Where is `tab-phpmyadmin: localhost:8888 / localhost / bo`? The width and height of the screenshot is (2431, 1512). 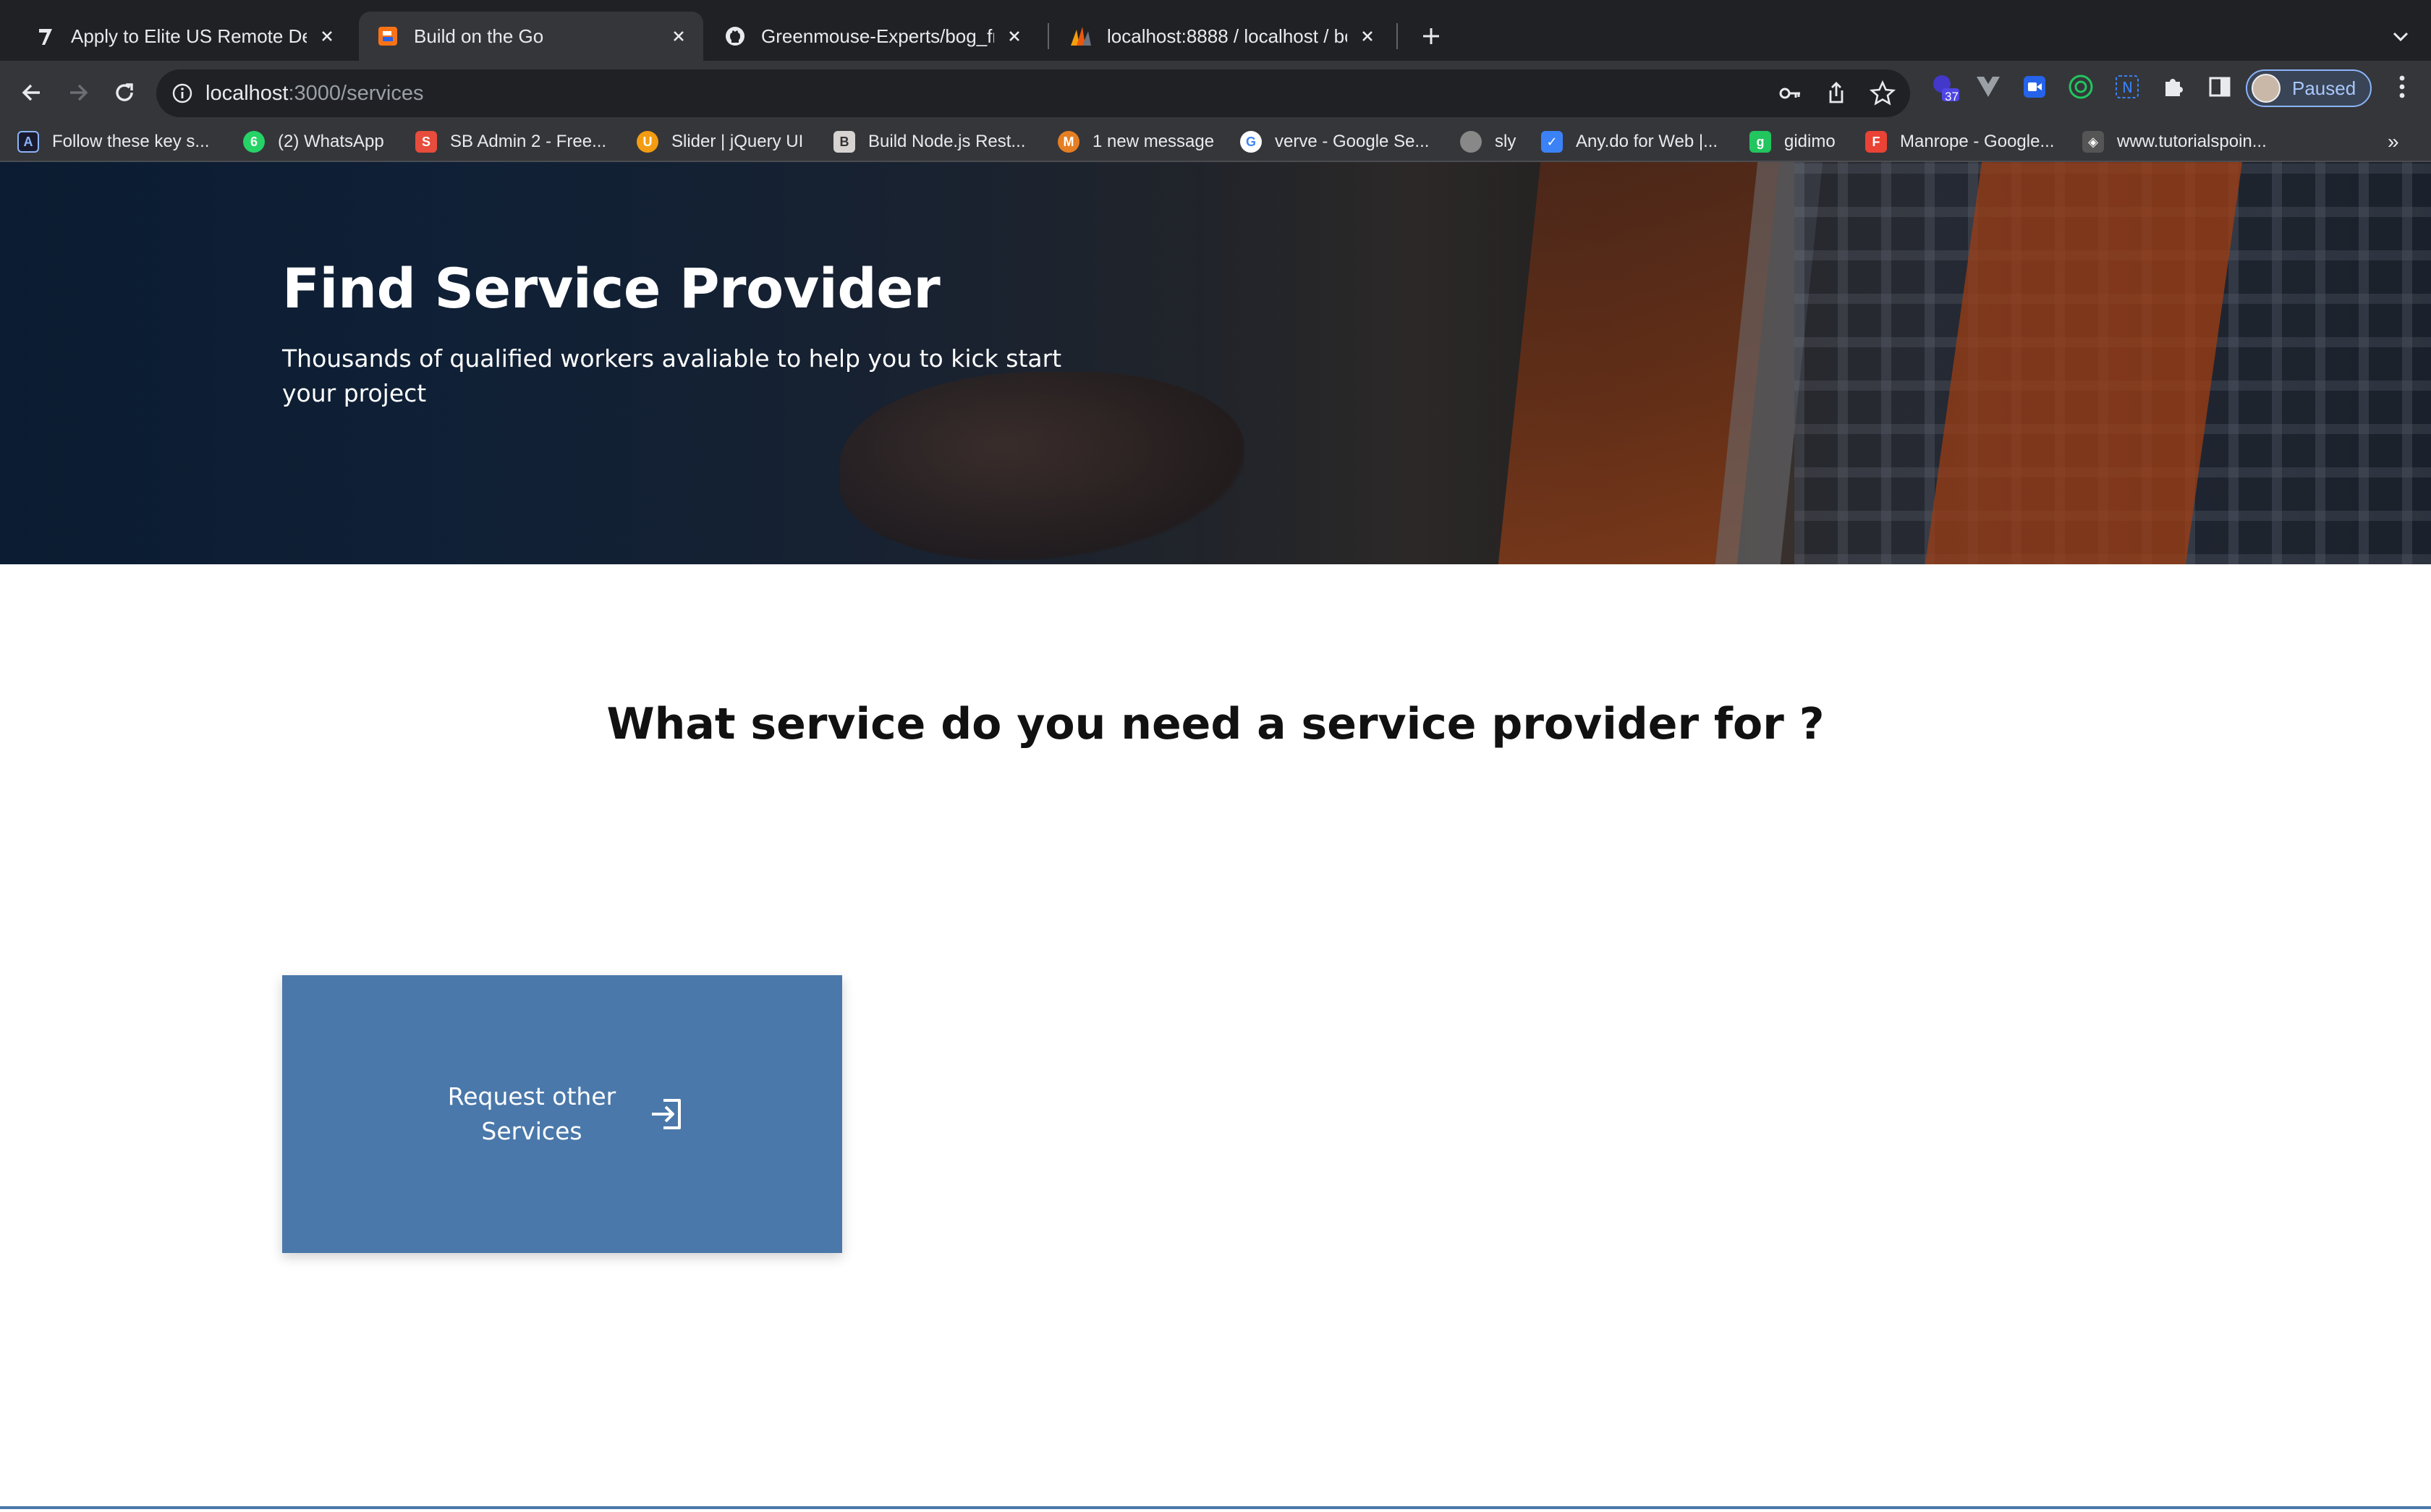 tab-phpmyadmin: localhost:8888 / localhost / bo is located at coordinates (1222, 36).